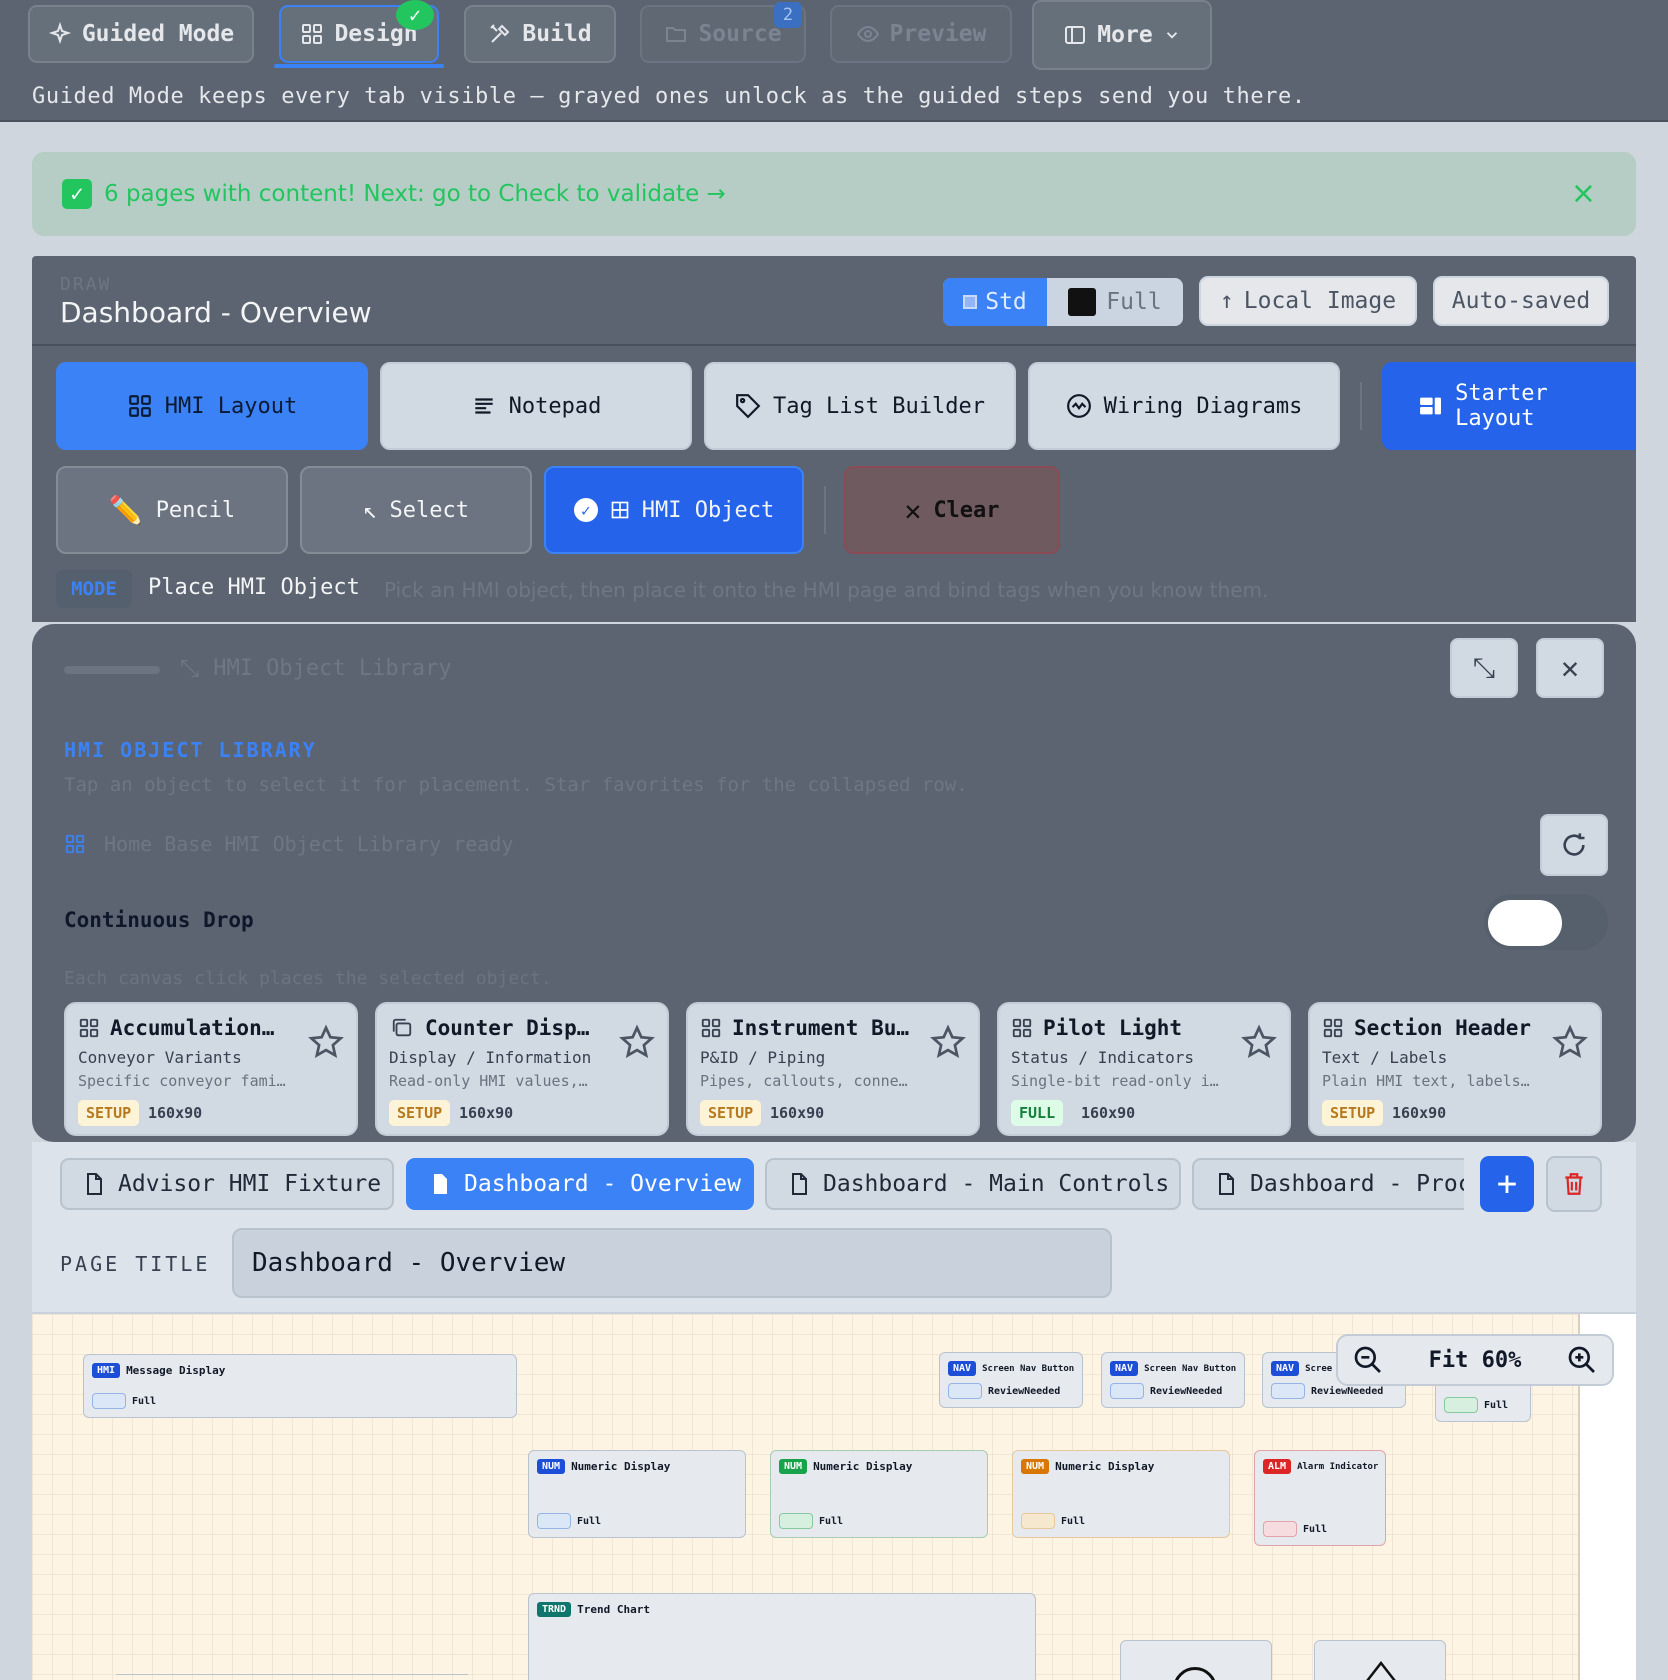 Image resolution: width=1668 pixels, height=1680 pixels. What do you see at coordinates (536, 406) in the screenshot?
I see `mode-notepad: Notepad` at bounding box center [536, 406].